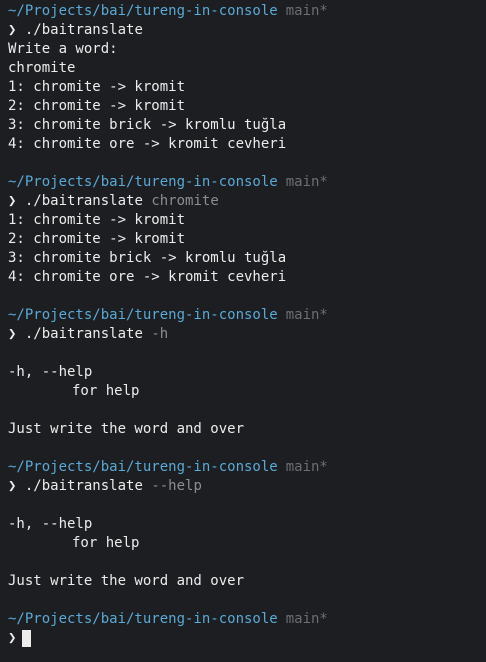 This screenshot has height=662, width=486. What do you see at coordinates (247, 486) in the screenshot?
I see `command-line: ❯ ./baitranslate --help` at bounding box center [247, 486].